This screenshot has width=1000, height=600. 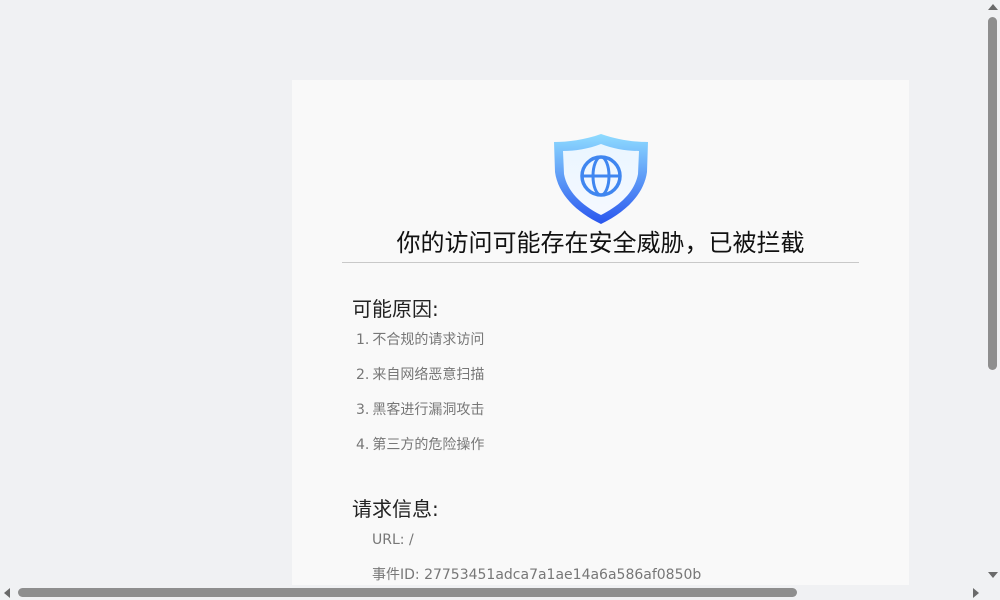 I want to click on vertical-scrollbar-thumb, so click(x=992, y=193).